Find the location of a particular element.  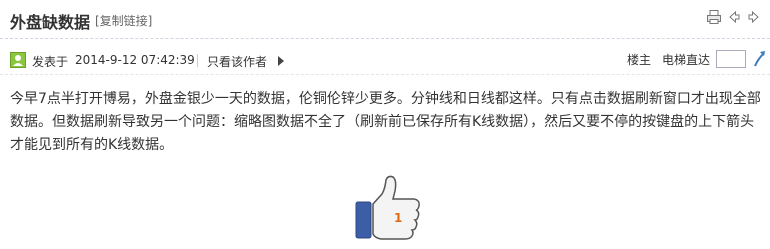

like-count: 1 is located at coordinates (398, 218).